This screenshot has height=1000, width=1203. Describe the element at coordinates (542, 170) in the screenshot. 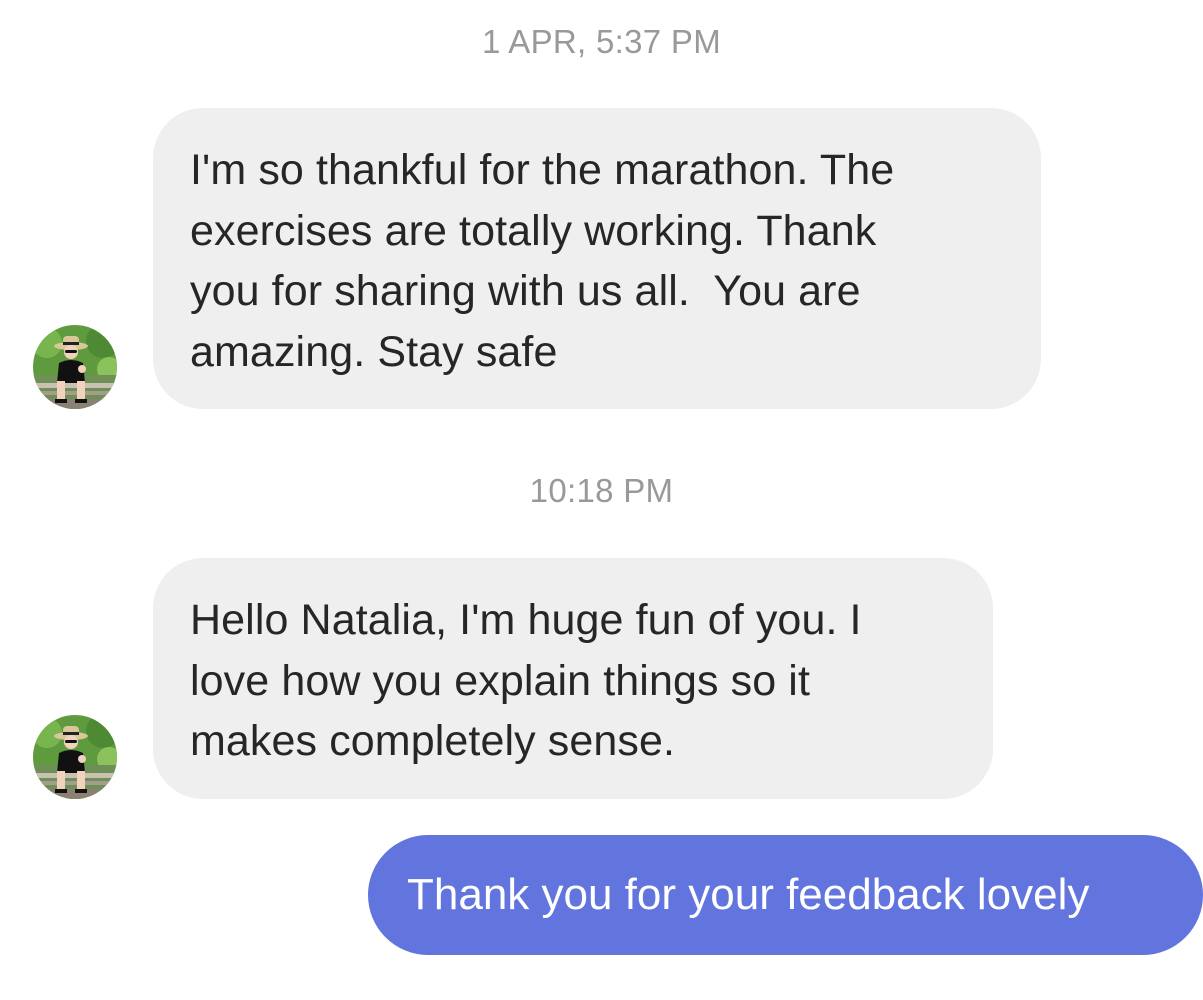

I see `message-line: I'm so thankful for the marathon. The` at that location.